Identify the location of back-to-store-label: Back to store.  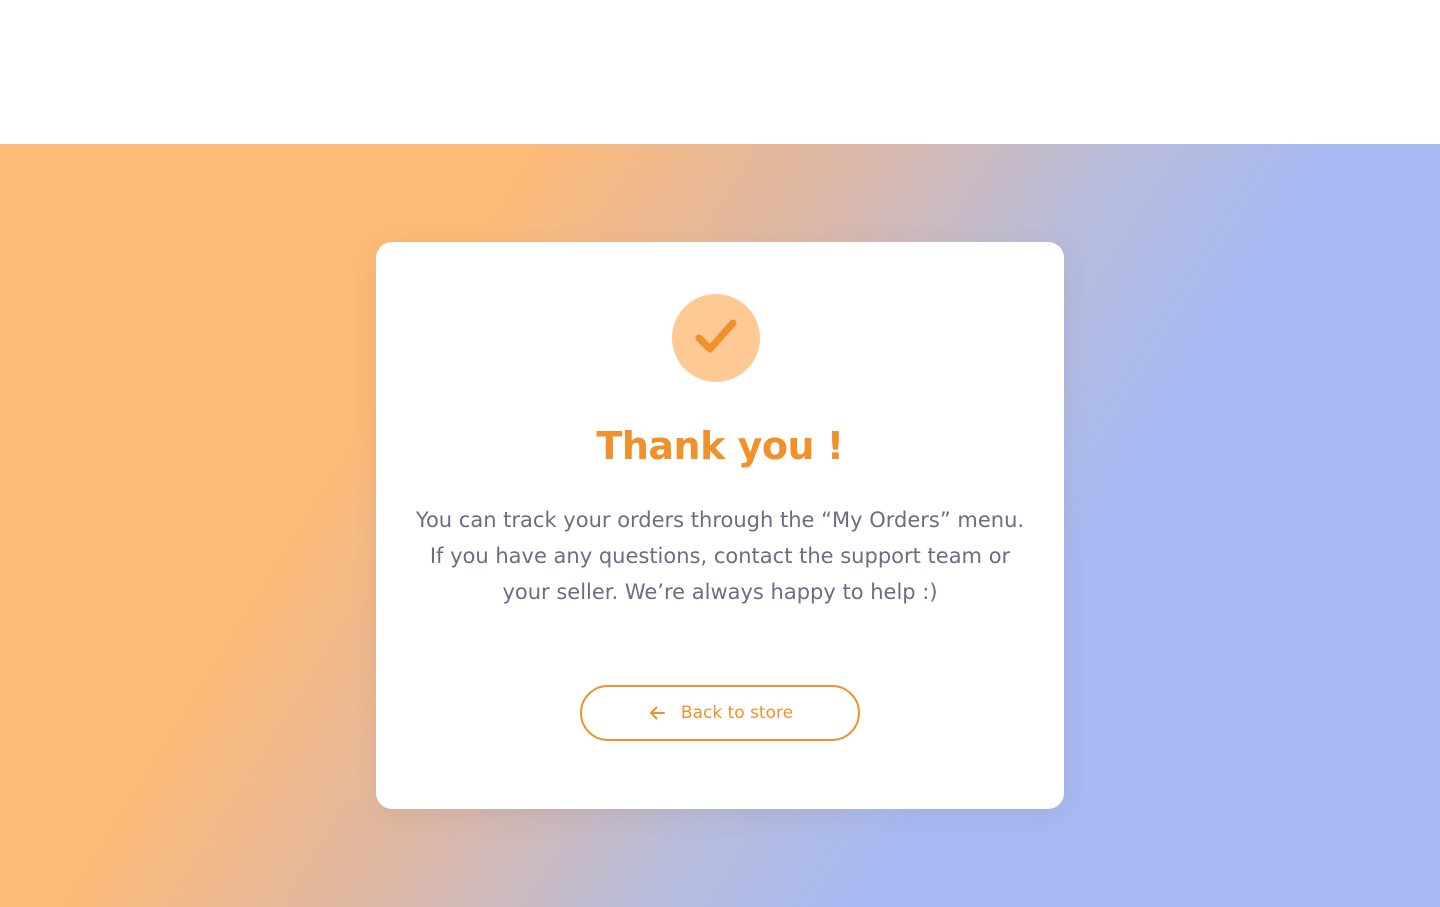
(737, 713).